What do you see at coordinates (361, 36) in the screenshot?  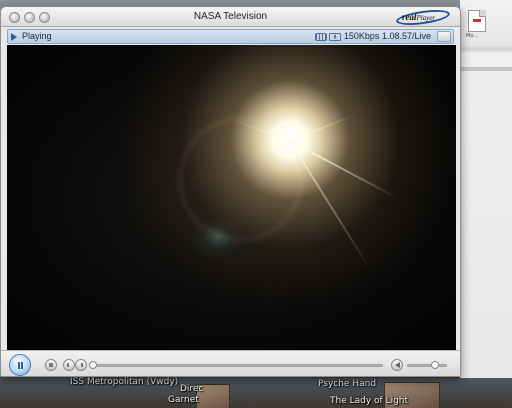 I see `bitrate-label: 150Kbps` at bounding box center [361, 36].